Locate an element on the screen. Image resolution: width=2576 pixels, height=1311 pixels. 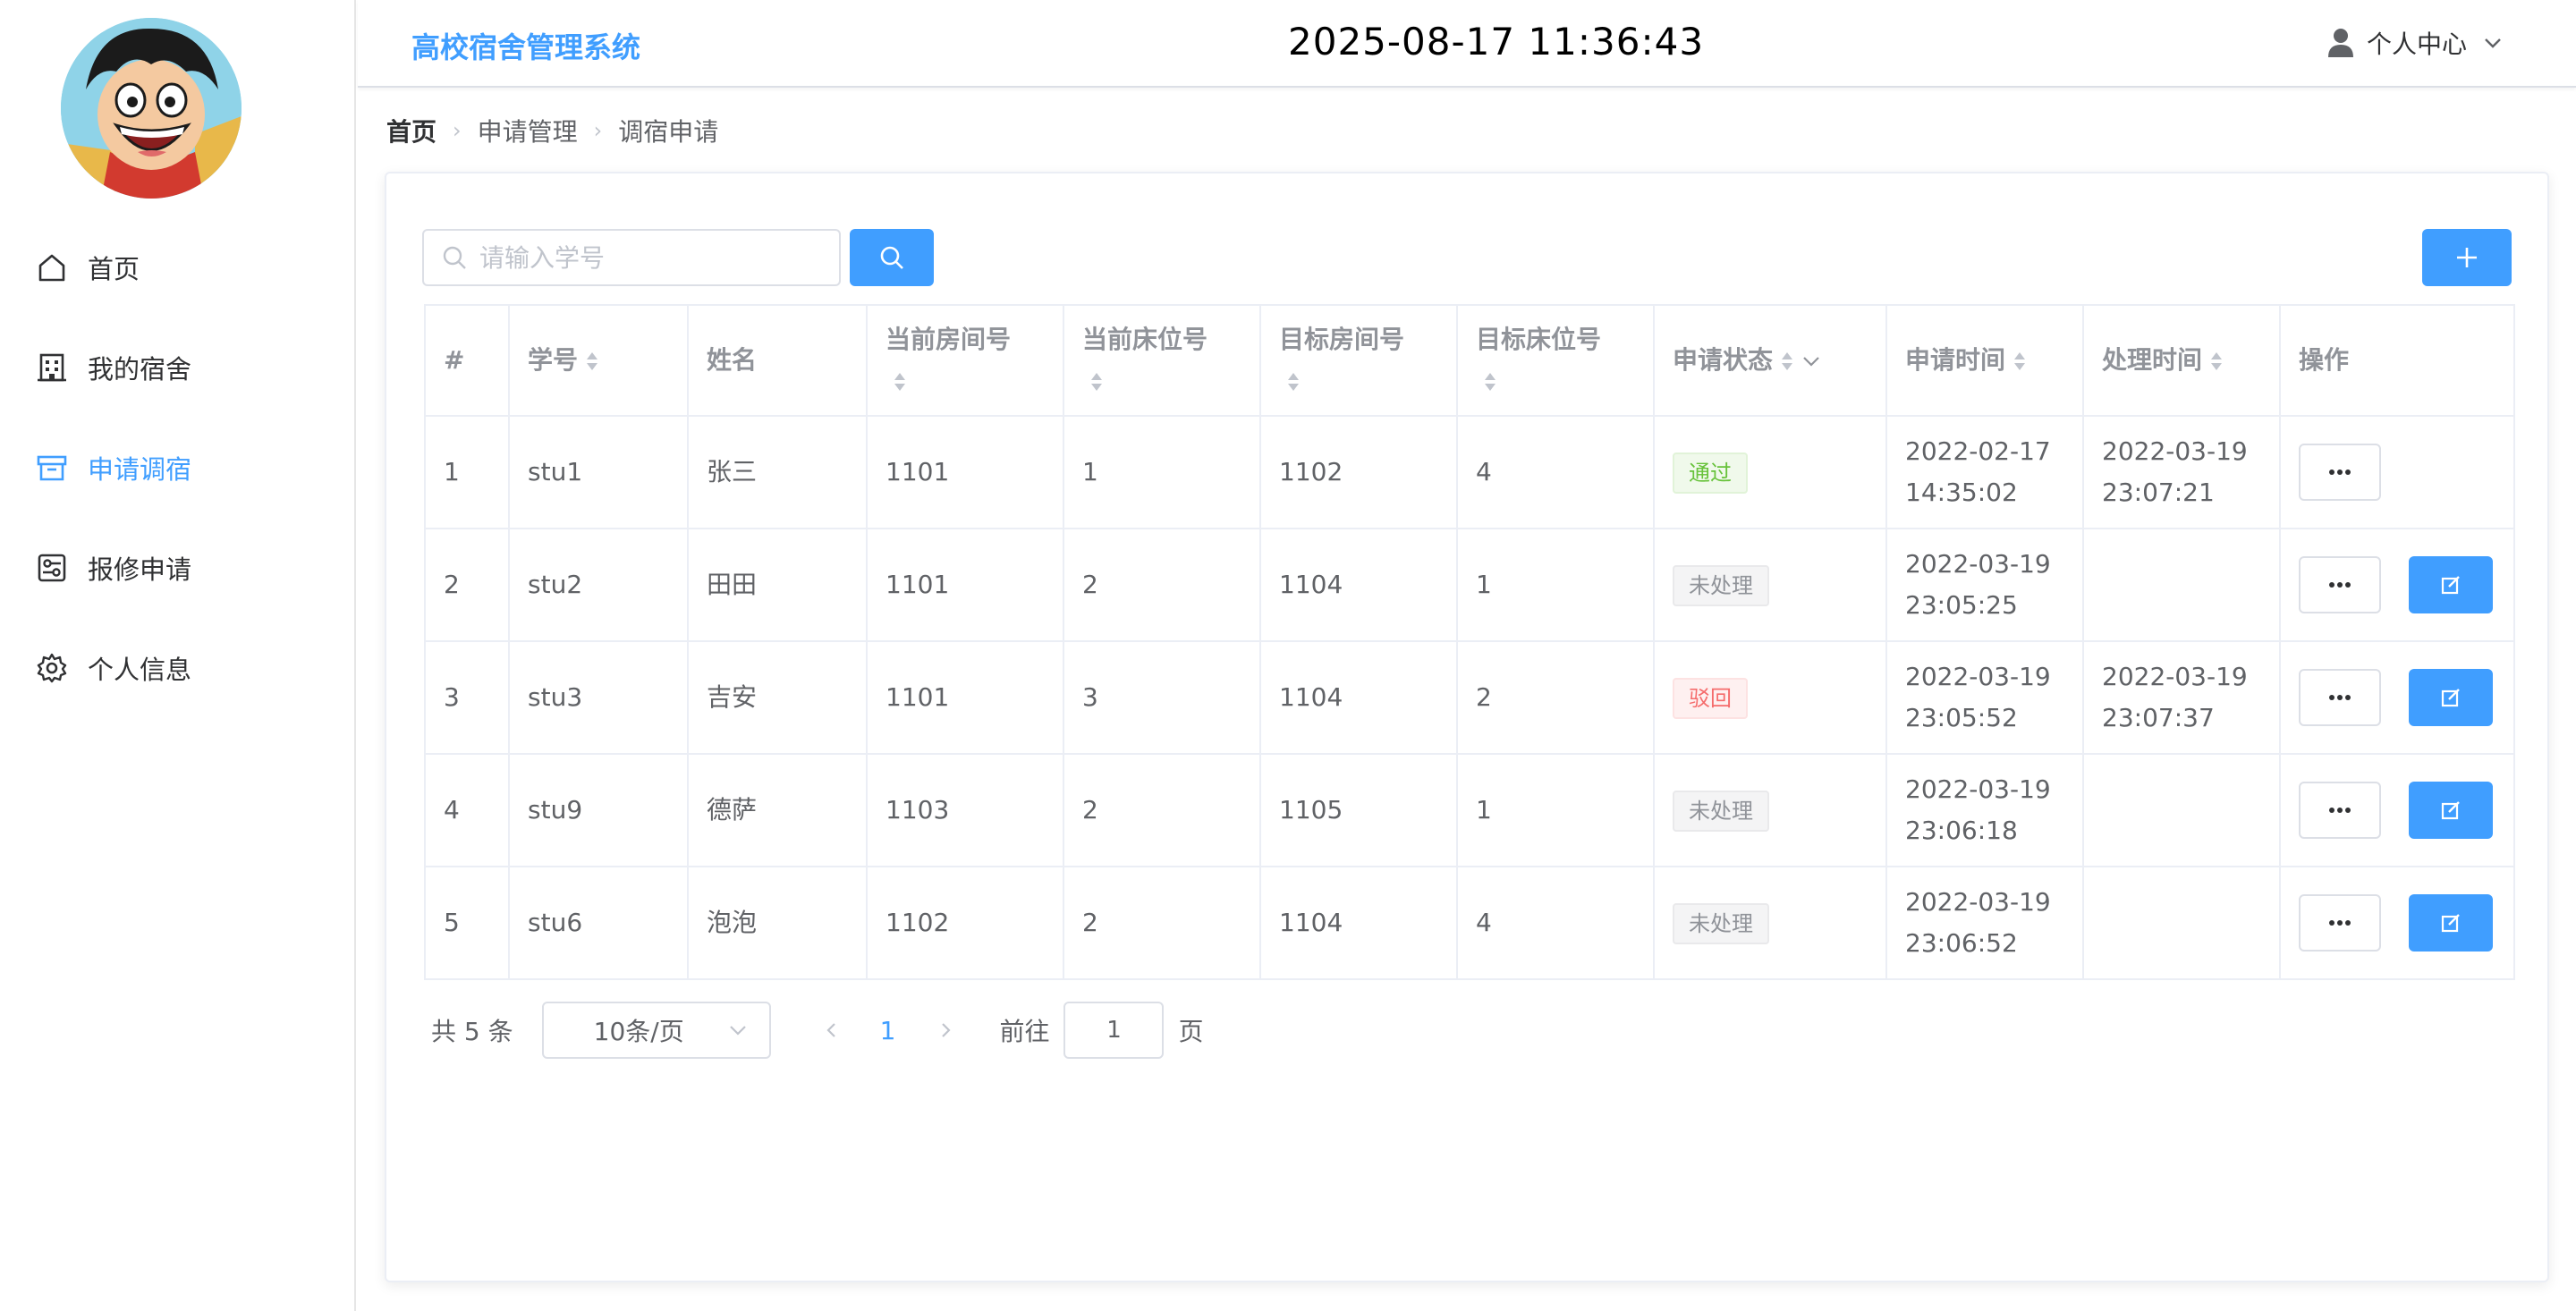
sidebar-item-label: 报修申请 is located at coordinates (140, 569).